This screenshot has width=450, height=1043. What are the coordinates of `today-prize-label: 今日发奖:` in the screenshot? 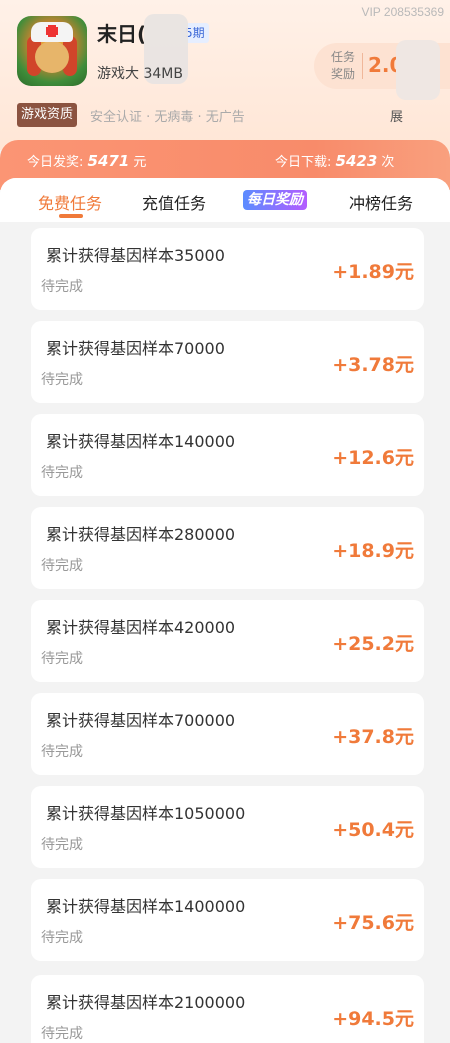 It's located at (55, 162).